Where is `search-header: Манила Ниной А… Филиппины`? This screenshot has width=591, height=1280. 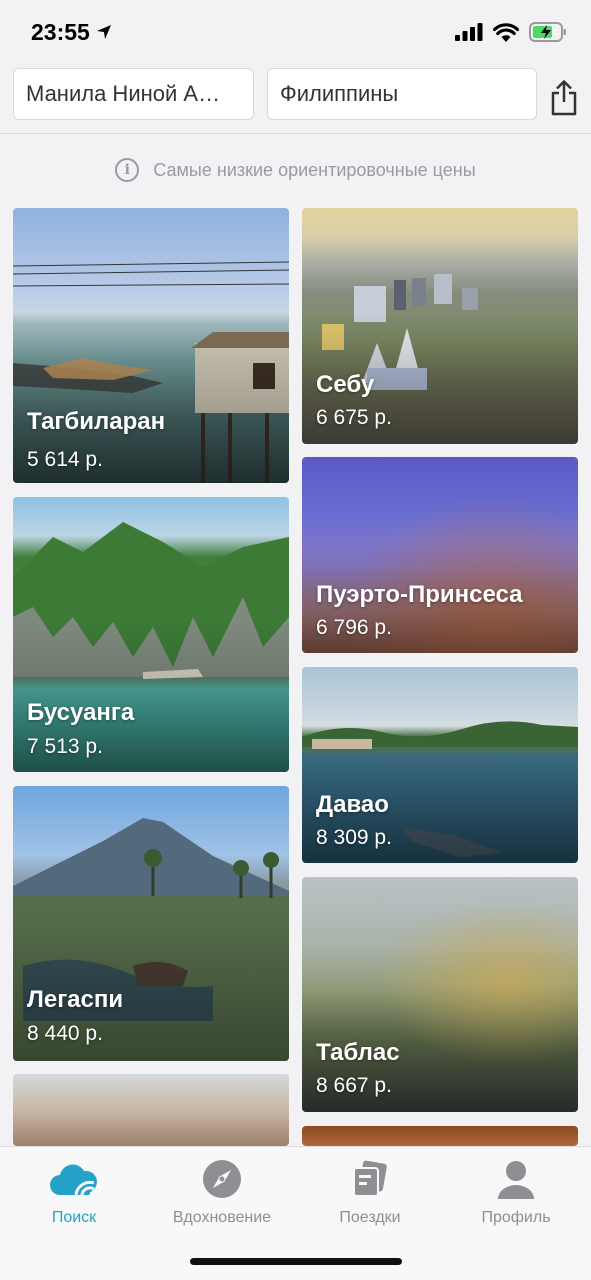 search-header: Манила Ниной А… Филиппины is located at coordinates (295, 99).